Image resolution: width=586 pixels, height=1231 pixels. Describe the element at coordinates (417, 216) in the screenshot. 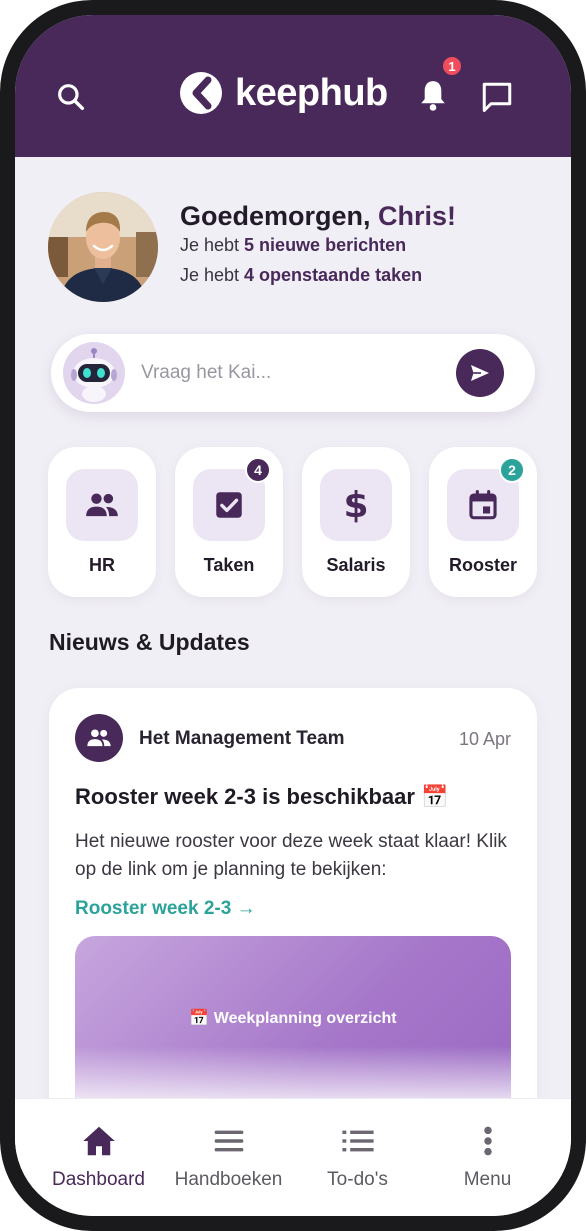

I see `user-name: Chris!` at that location.